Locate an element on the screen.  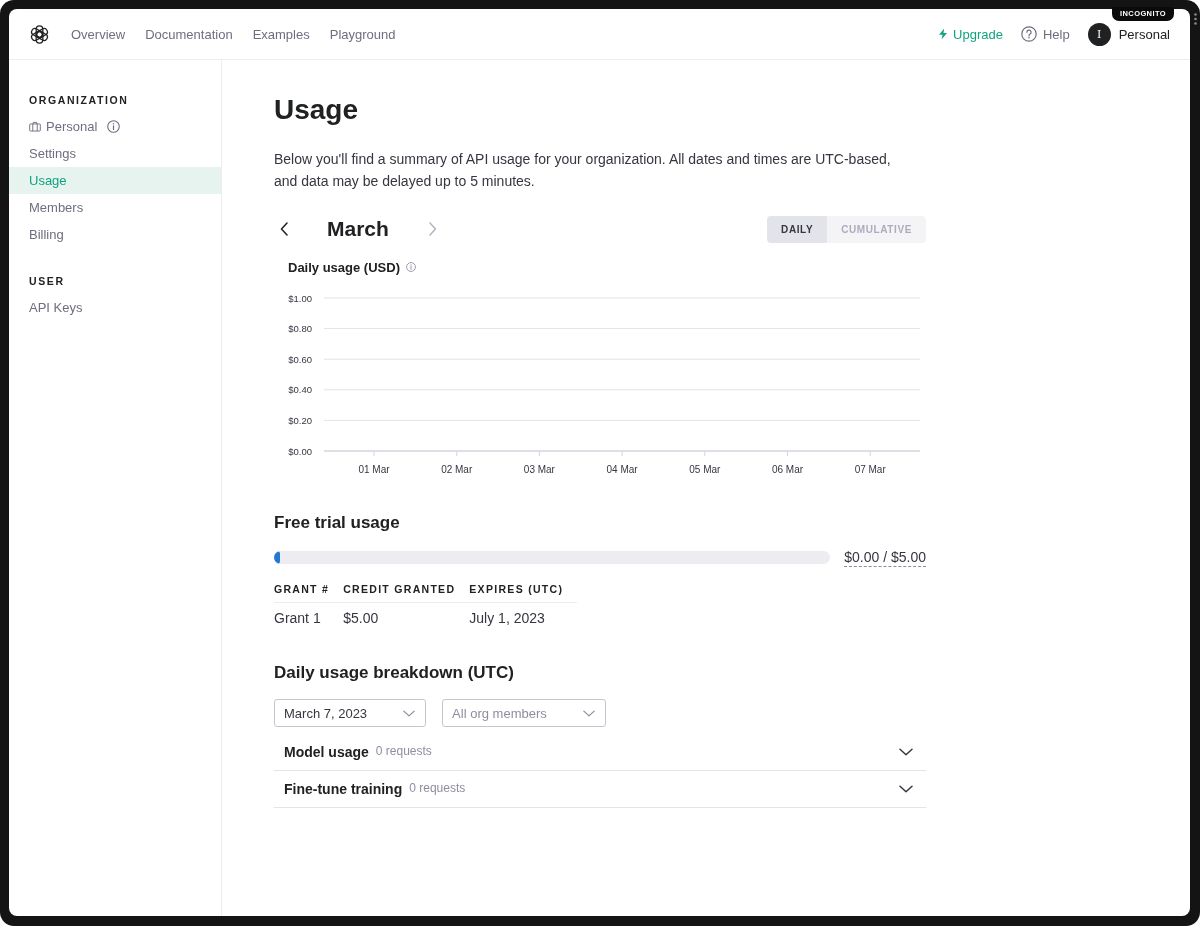
x-axis-label: 05 Mar is located at coordinates (705, 469).